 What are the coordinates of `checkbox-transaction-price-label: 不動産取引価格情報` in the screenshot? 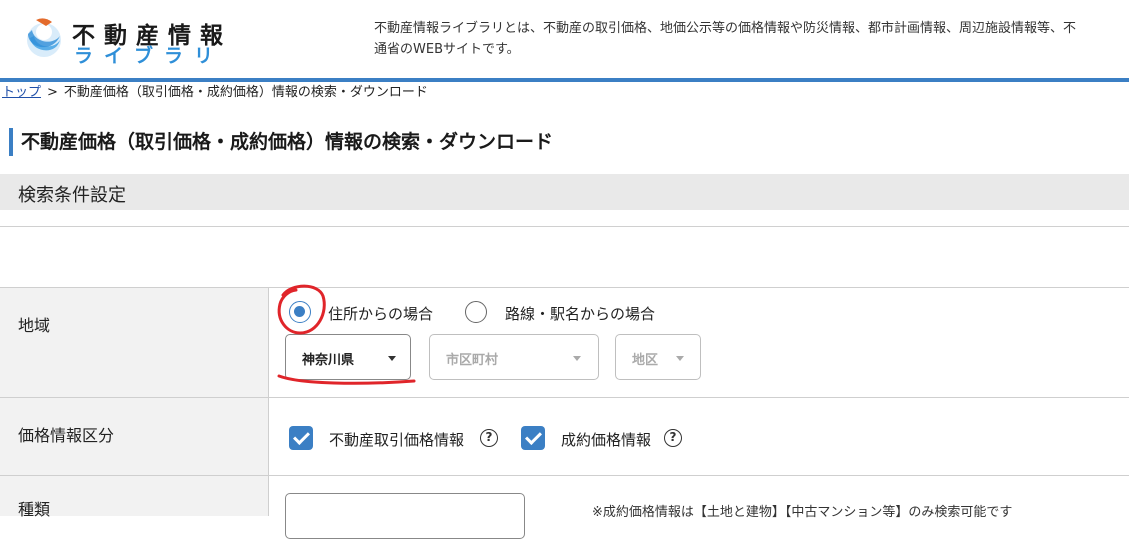 It's located at (396, 439).